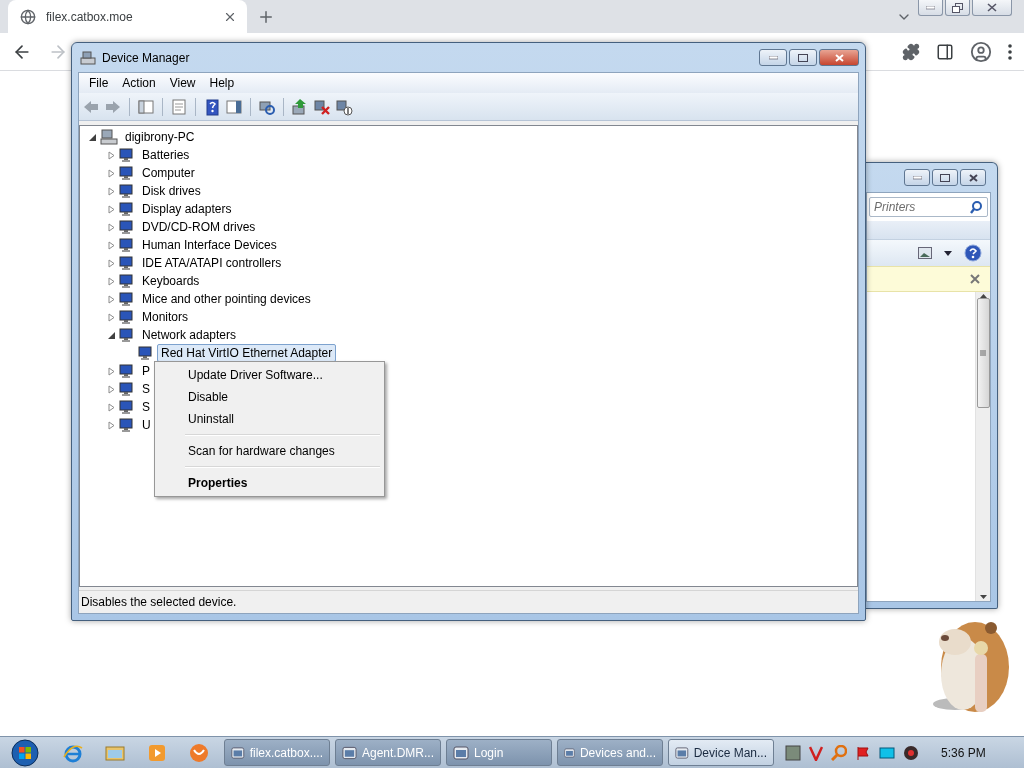 The width and height of the screenshot is (1024, 768). I want to click on device-manager-icon, so click(88, 57).